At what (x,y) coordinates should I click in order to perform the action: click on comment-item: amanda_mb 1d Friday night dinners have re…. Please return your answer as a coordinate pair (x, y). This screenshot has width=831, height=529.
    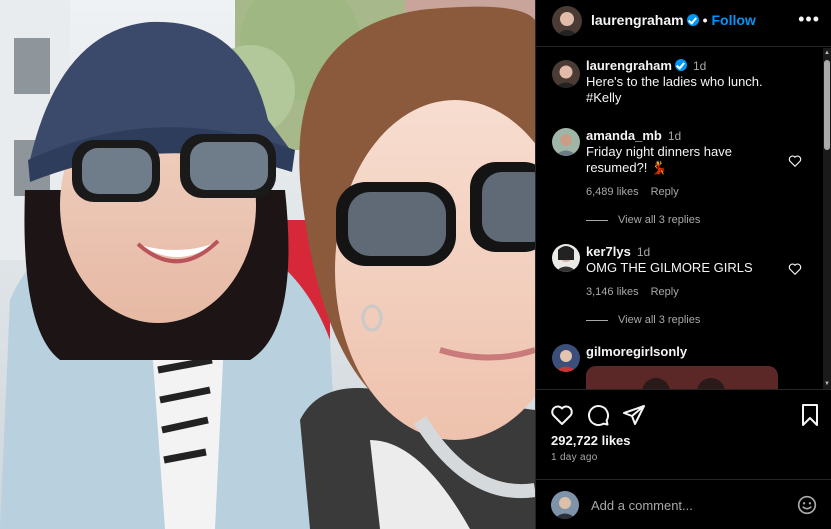
    Looking at the image, I should click on (681, 178).